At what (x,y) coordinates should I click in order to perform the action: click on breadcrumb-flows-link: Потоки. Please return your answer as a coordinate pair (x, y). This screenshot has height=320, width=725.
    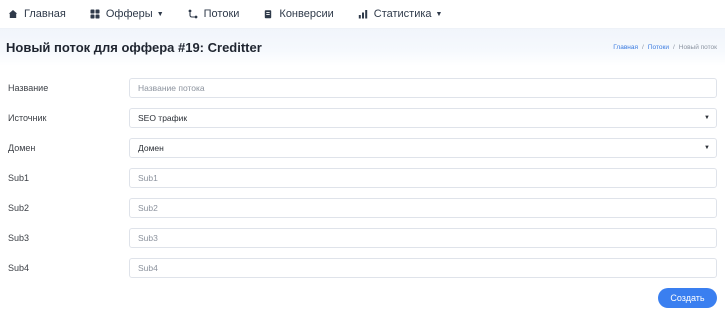
    Looking at the image, I should click on (658, 47).